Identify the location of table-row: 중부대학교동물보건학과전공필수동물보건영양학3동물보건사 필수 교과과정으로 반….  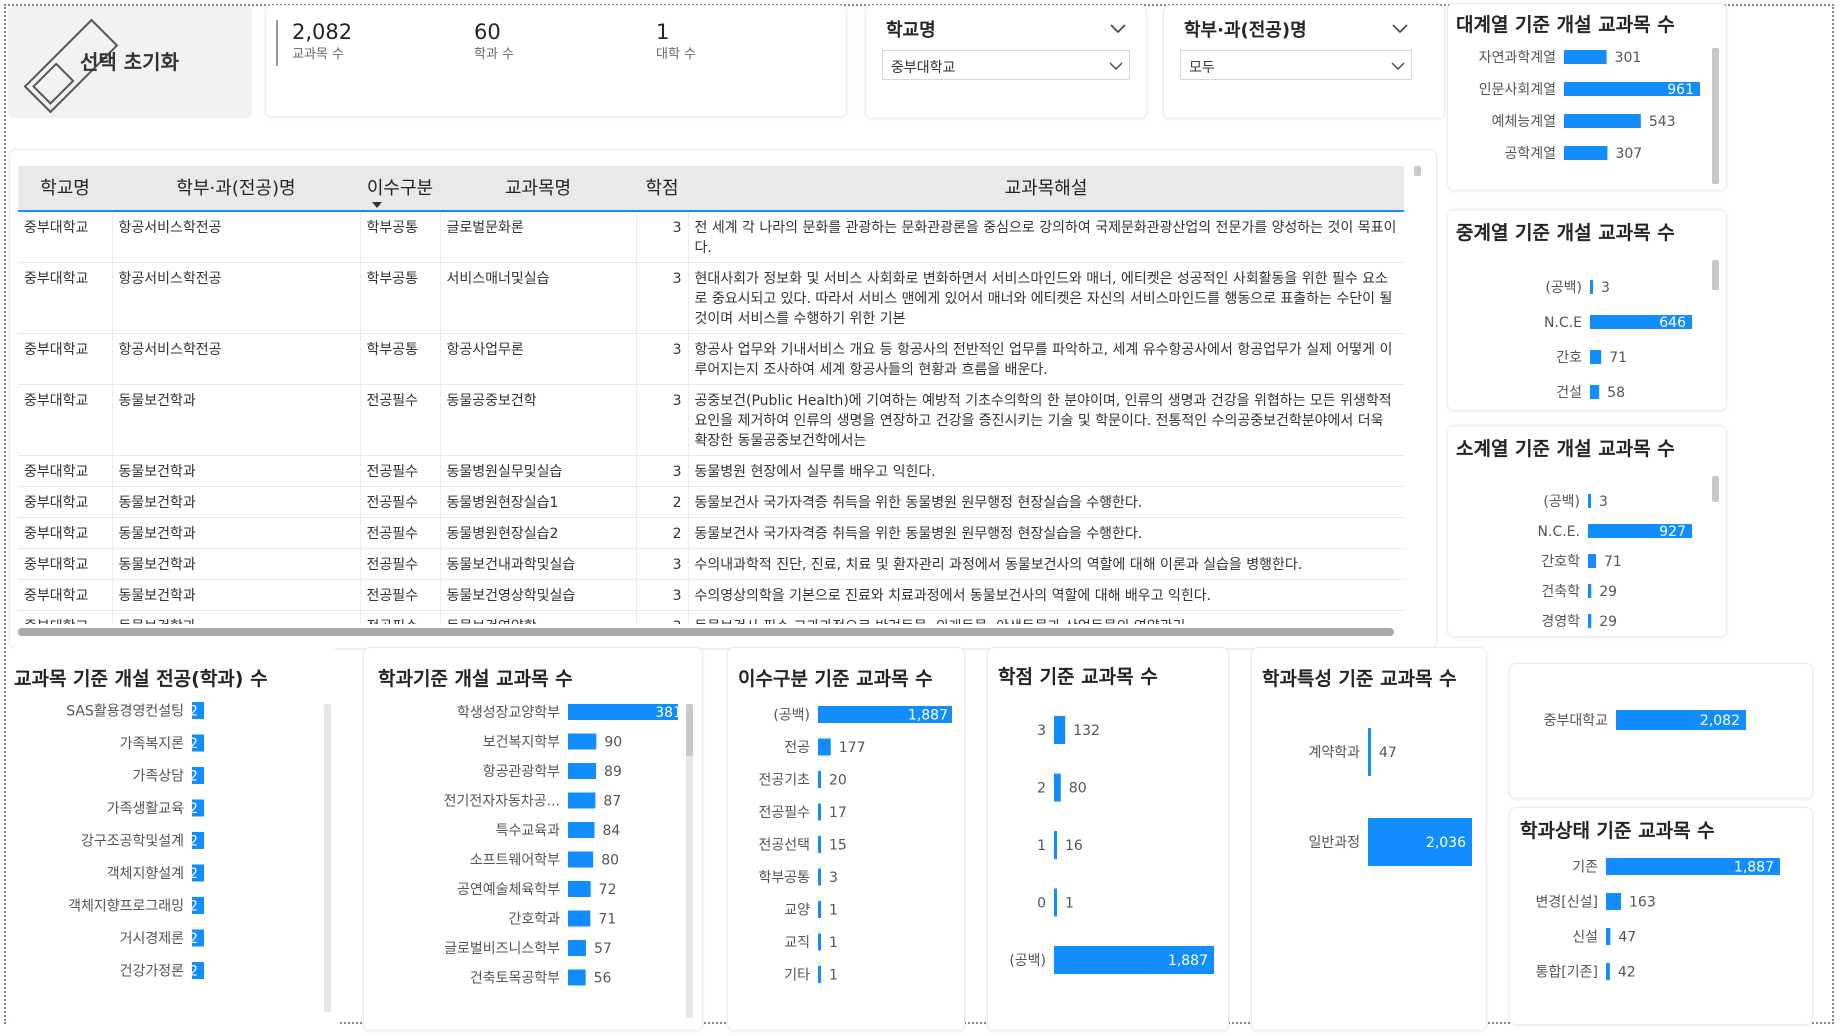
(711, 617).